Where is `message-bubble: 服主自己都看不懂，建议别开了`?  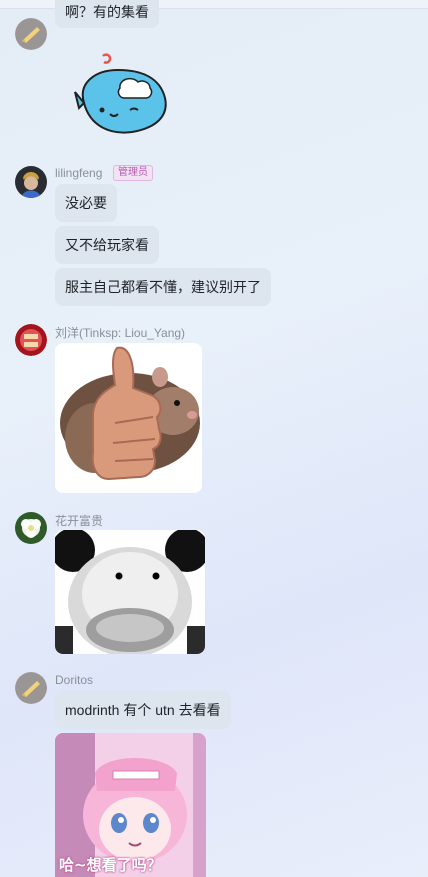
message-bubble: 服主自己都看不懂，建议别开了 is located at coordinates (163, 287).